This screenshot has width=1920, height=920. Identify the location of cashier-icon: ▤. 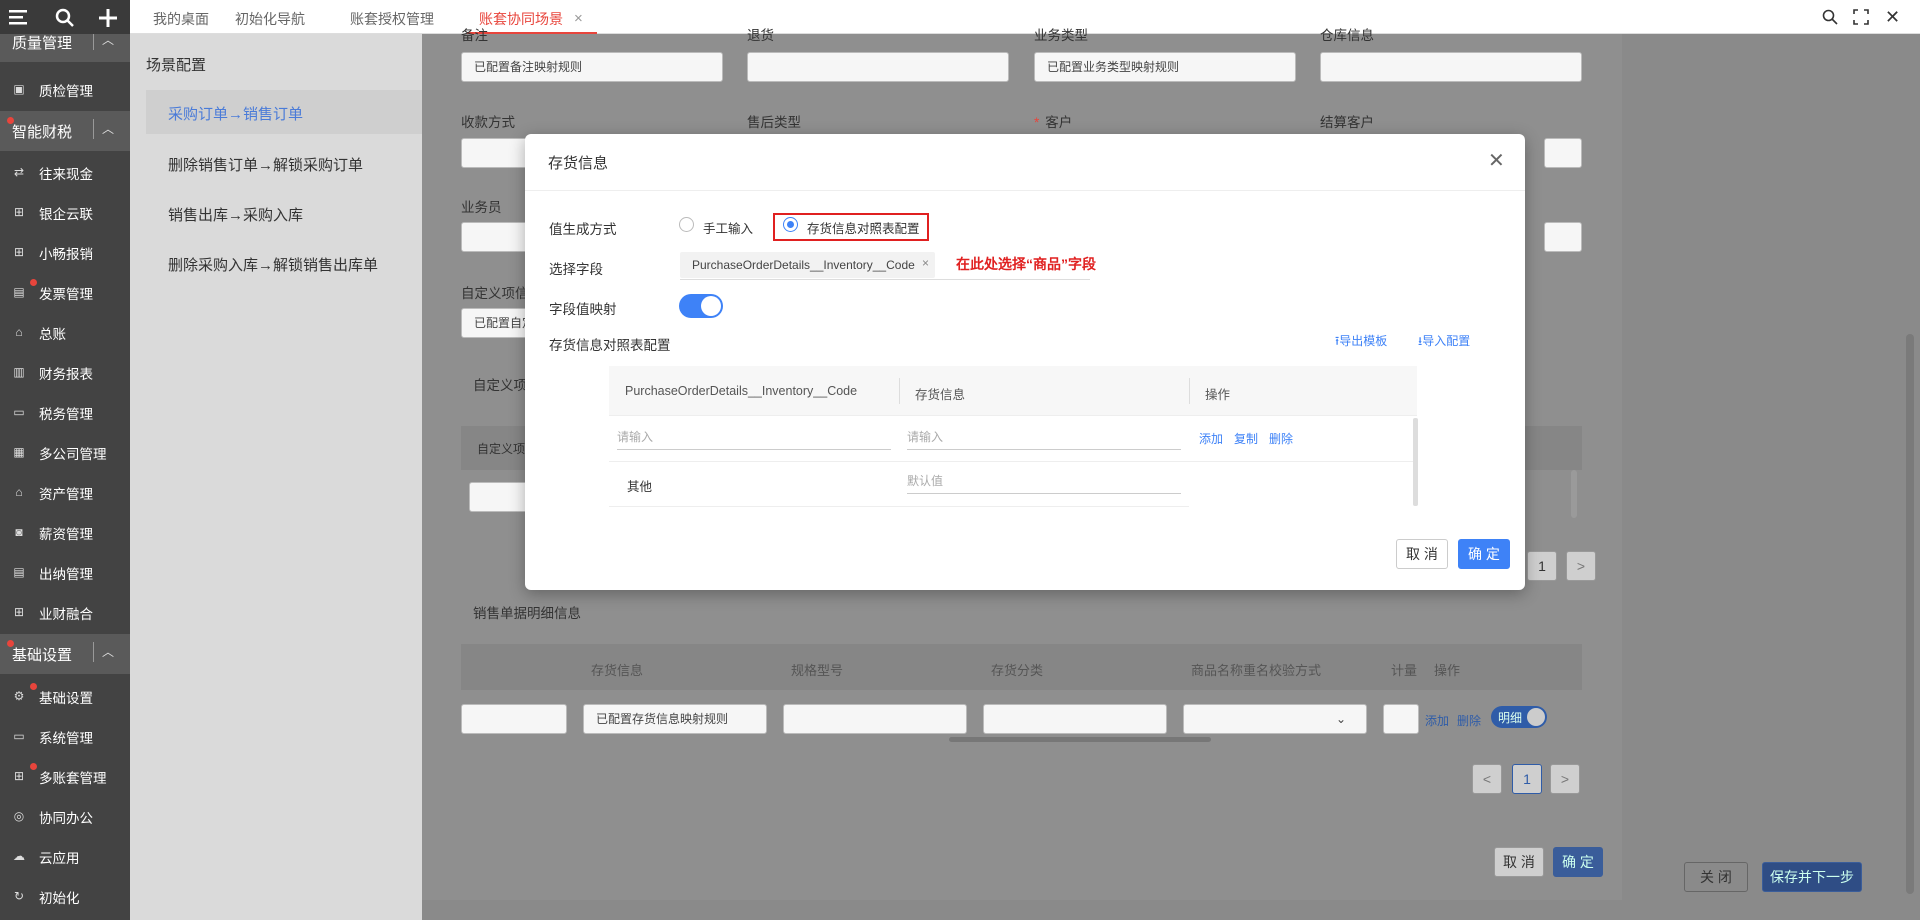
(19, 572).